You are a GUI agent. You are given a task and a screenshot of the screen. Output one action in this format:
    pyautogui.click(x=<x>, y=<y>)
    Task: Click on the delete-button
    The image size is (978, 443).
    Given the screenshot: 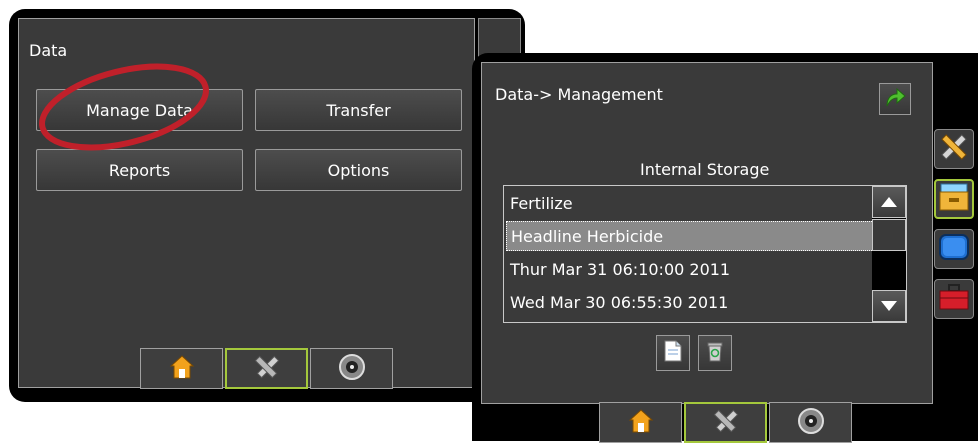 What is the action you would take?
    pyautogui.click(x=715, y=353)
    